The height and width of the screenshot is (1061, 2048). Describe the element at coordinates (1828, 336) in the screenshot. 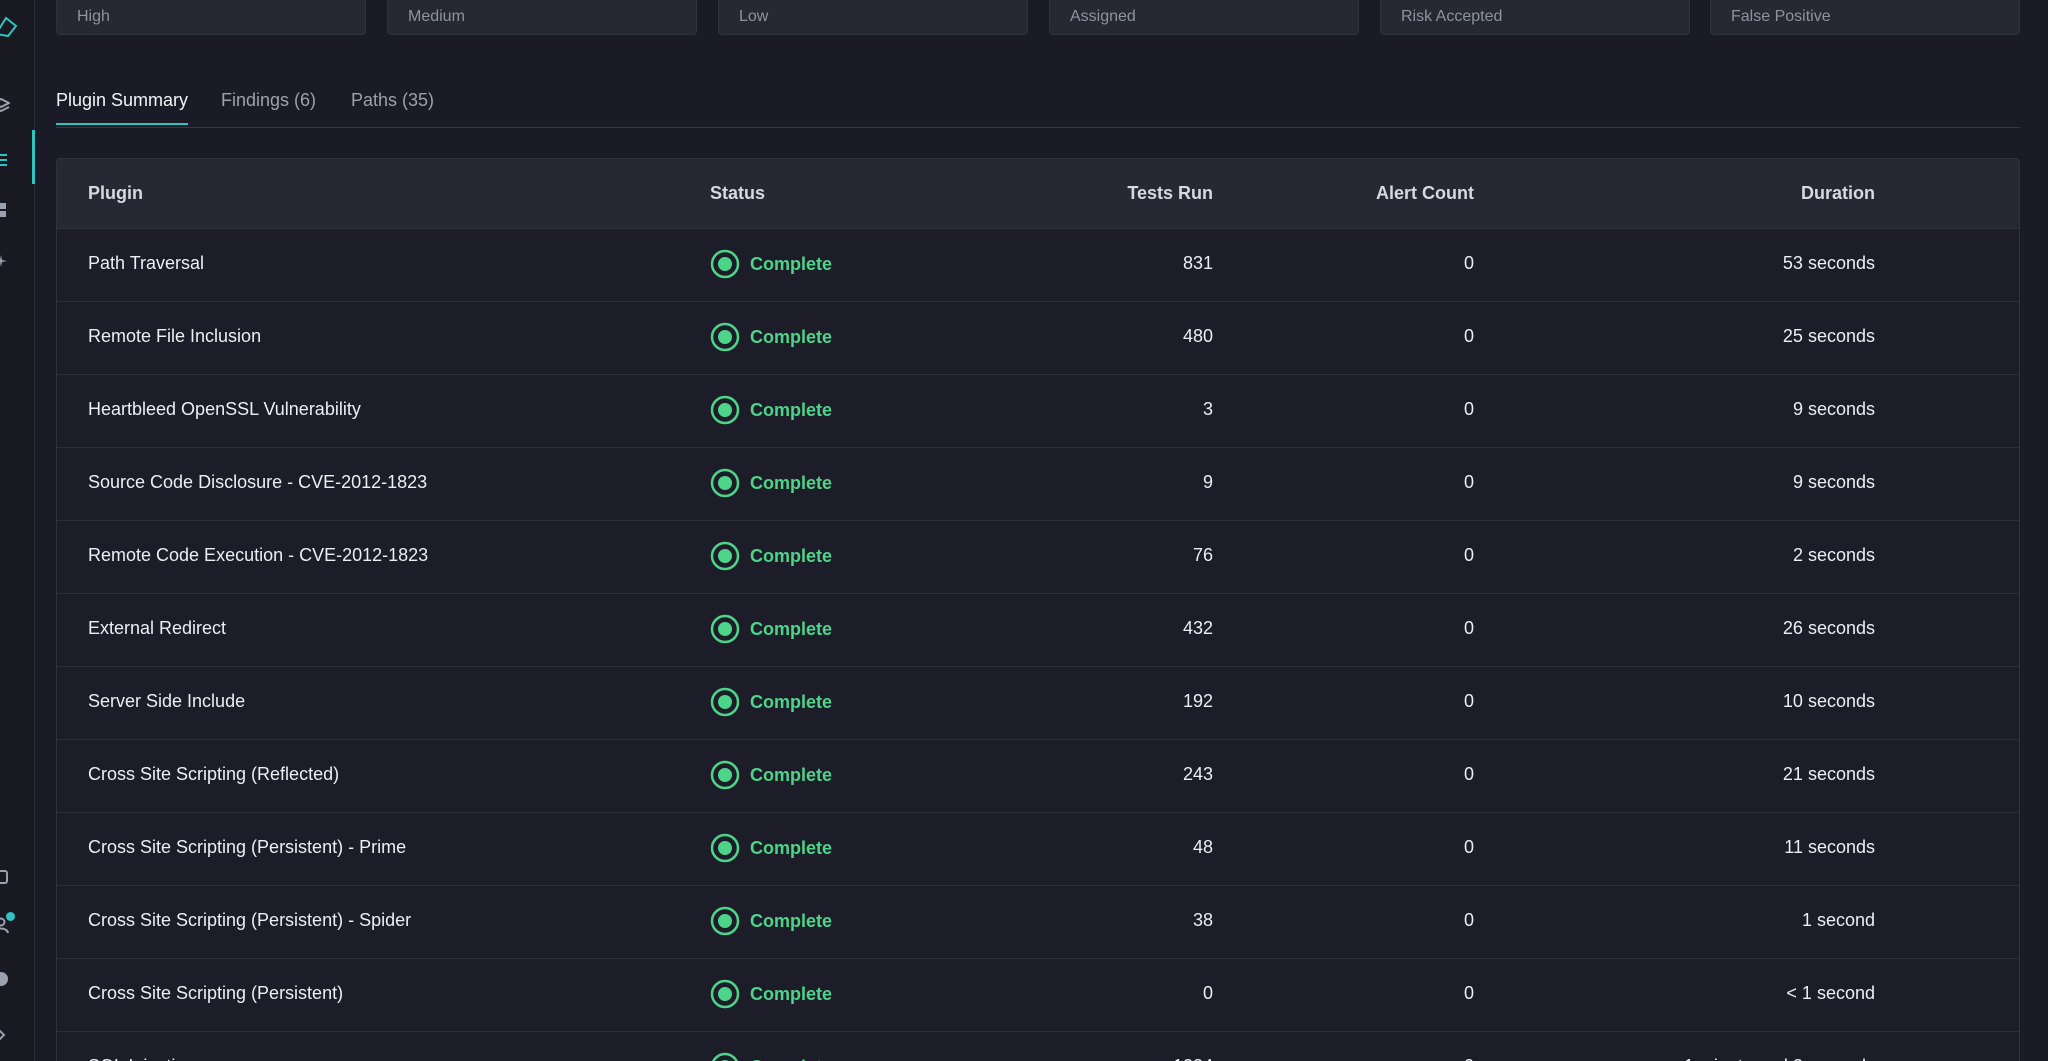

I see `duration-value: 25 seconds` at that location.